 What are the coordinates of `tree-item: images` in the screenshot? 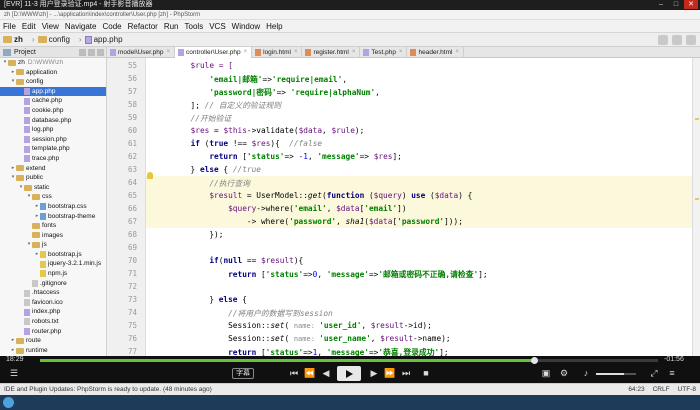 It's located at (53, 236).